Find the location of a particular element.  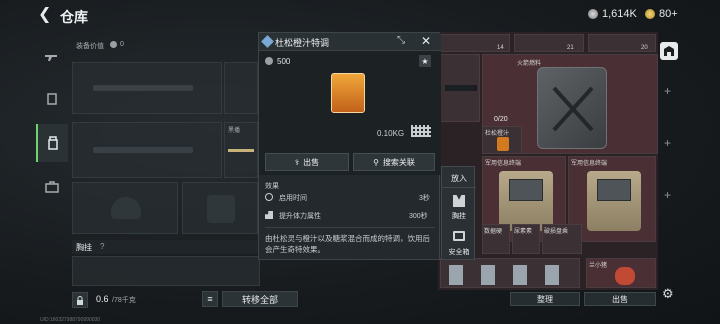

ammo-slot: 黑播 is located at coordinates (241, 150).